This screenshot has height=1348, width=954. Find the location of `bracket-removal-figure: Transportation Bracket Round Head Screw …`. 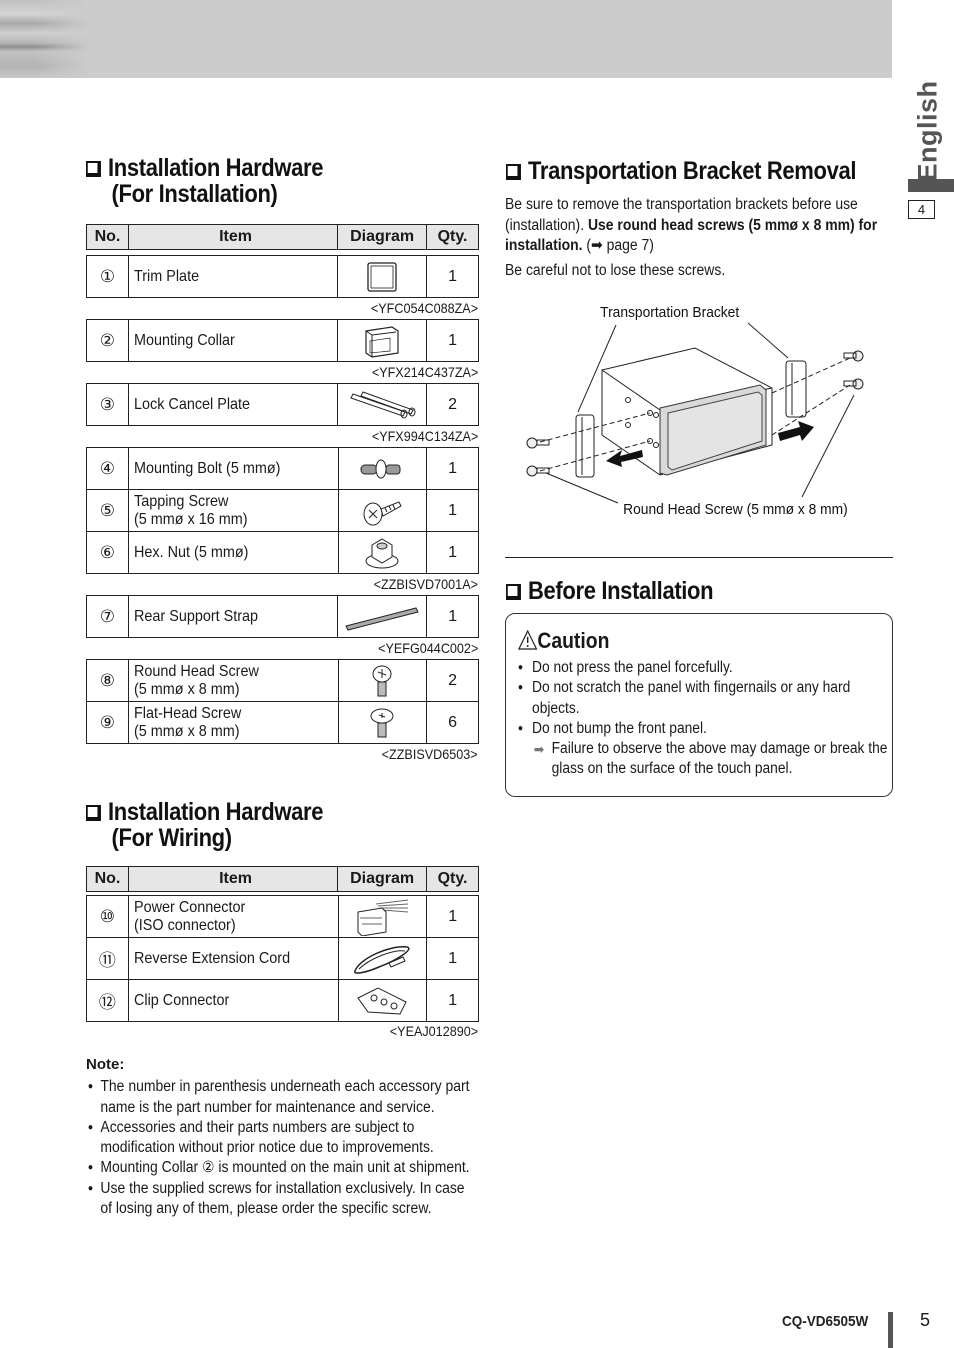

bracket-removal-figure: Transportation Bracket Round Head Screw … is located at coordinates (700, 410).